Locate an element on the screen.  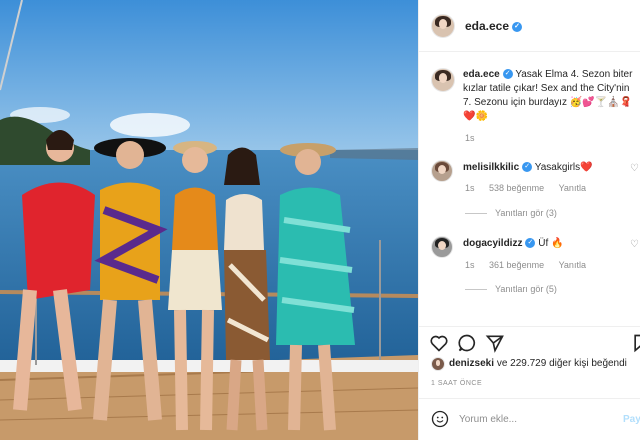
caption-username: eda.ece is located at coordinates (481, 74).